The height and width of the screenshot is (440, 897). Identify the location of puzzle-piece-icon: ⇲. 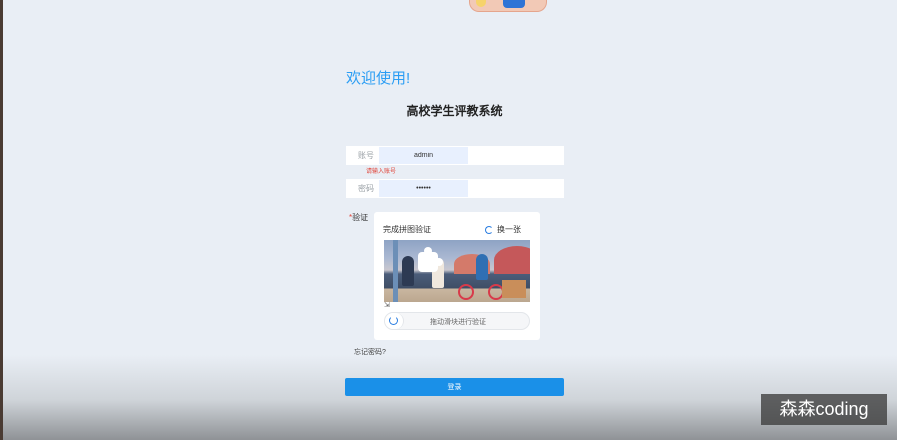
(391, 306).